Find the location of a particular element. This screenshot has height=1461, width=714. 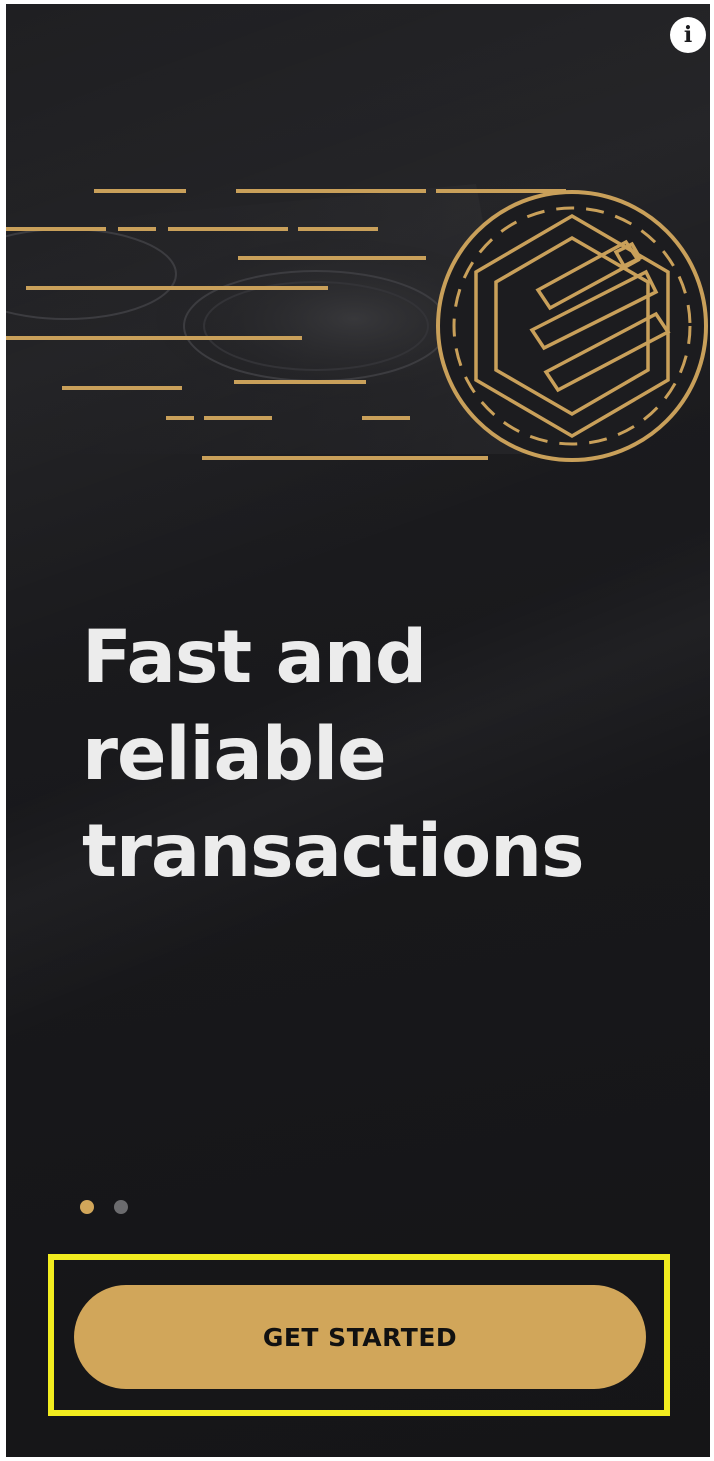

info-button: i is located at coordinates (688, 35).